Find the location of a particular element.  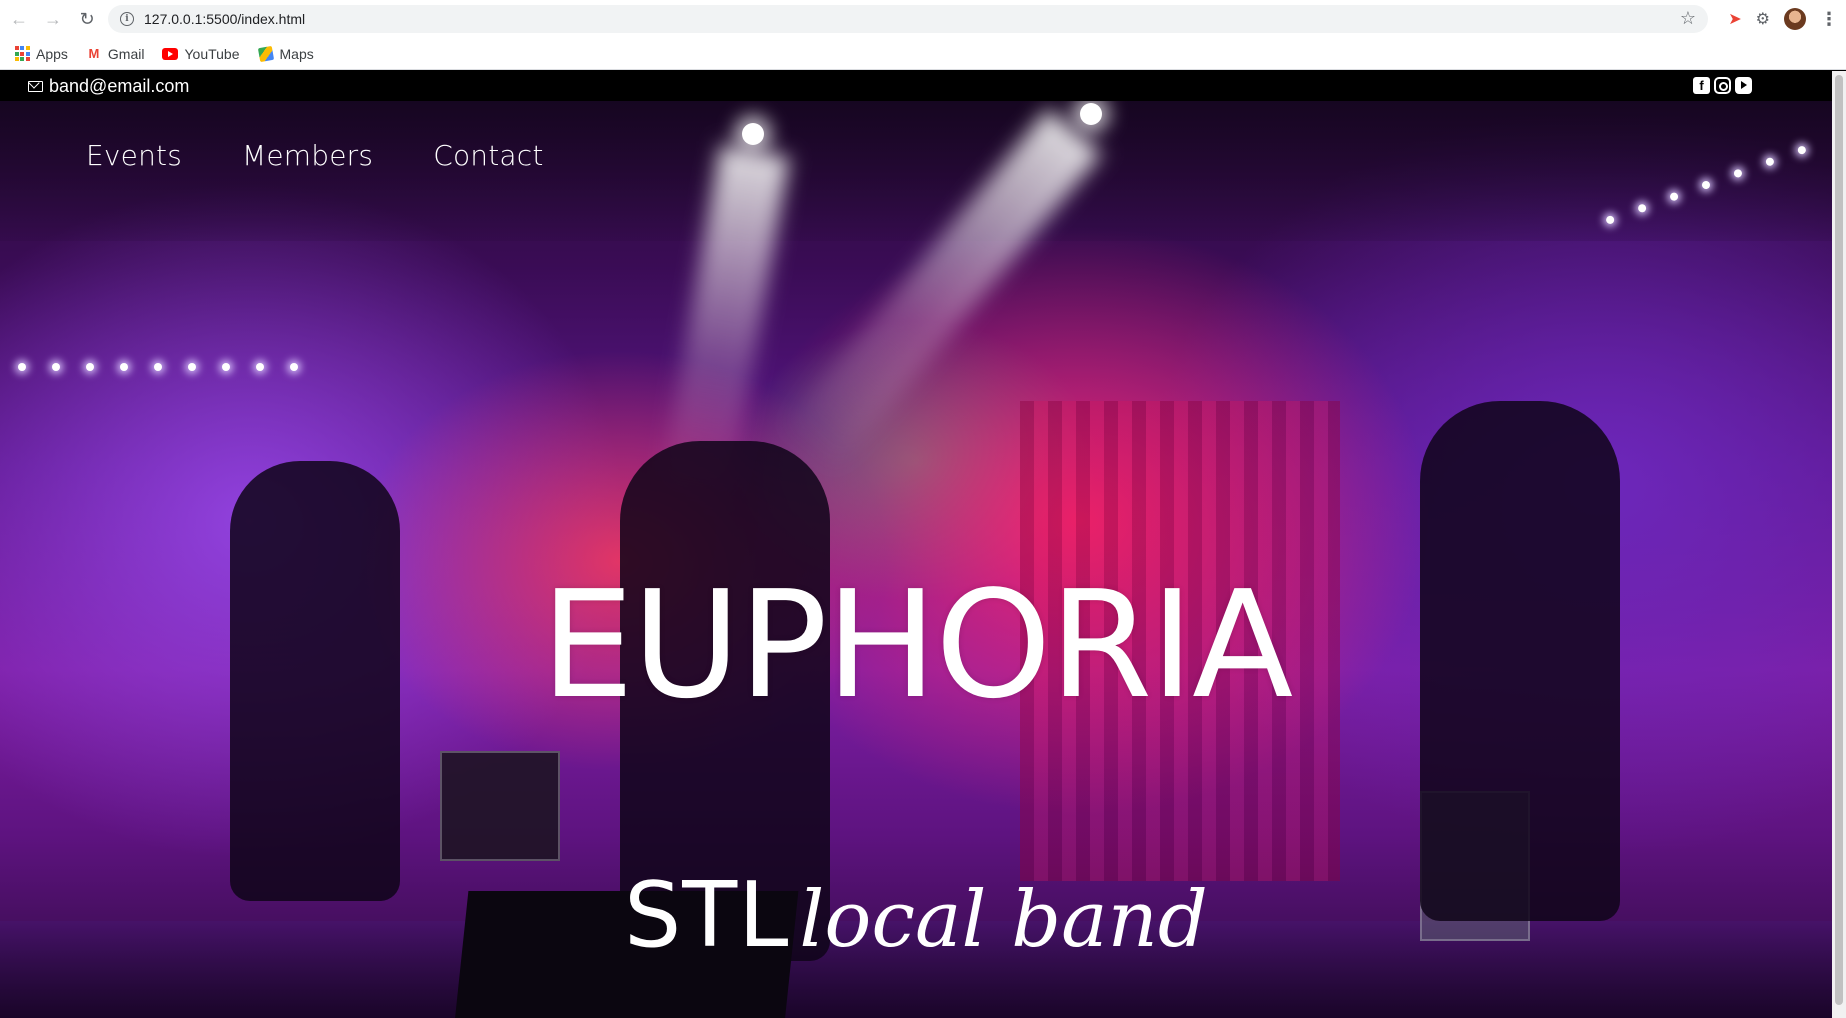

instagram-icon is located at coordinates (1722, 85).